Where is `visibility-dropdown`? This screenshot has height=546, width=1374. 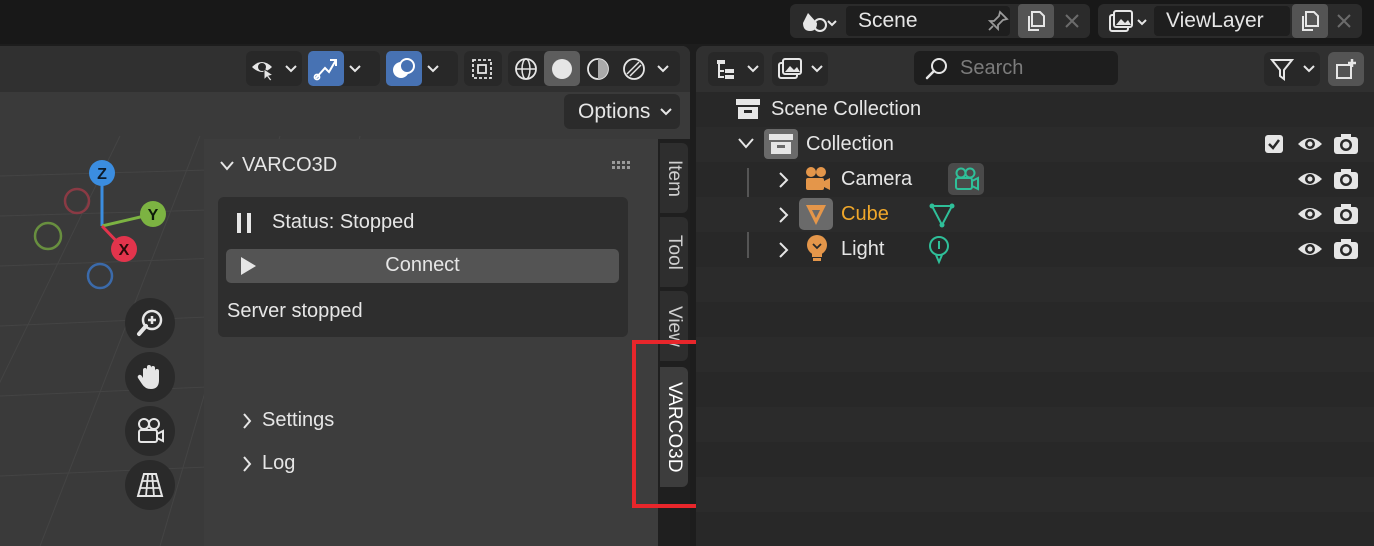 visibility-dropdown is located at coordinates (274, 68).